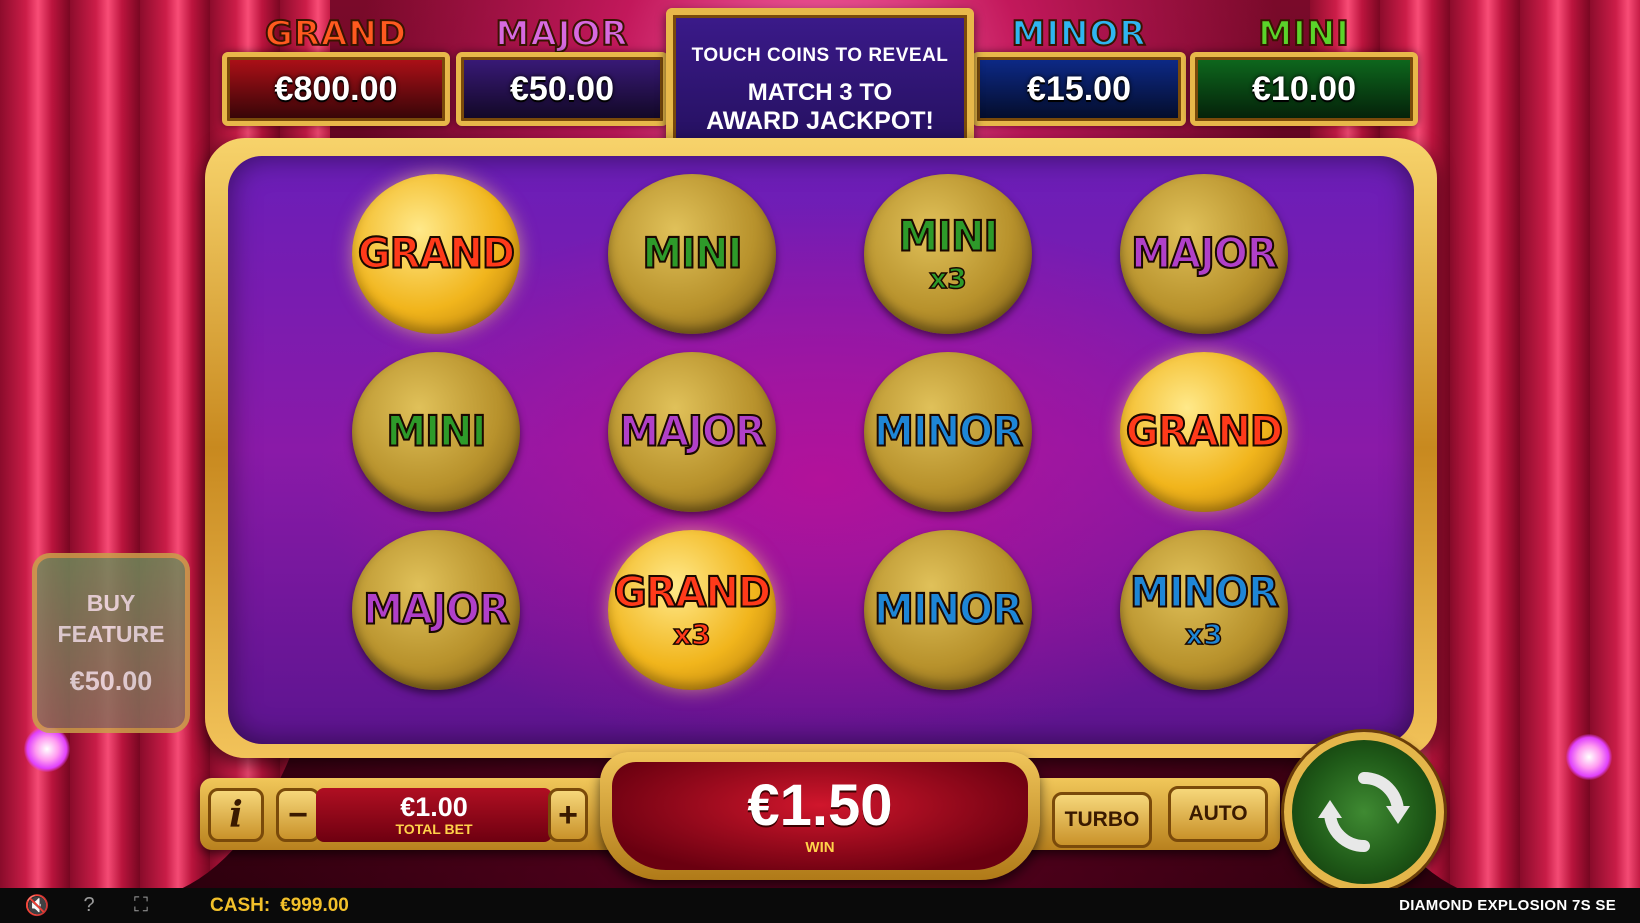 The height and width of the screenshot is (923, 1640). What do you see at coordinates (111, 681) in the screenshot?
I see `buy-feature-price: €50.00` at bounding box center [111, 681].